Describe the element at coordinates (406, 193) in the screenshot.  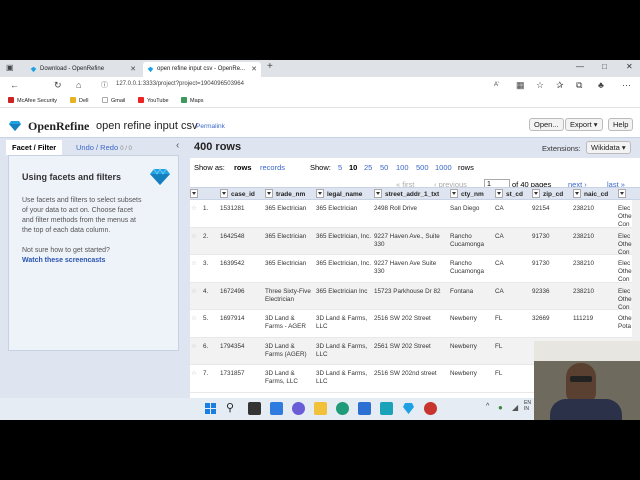
I see `column-header-street: street_addr_1_txt` at that location.